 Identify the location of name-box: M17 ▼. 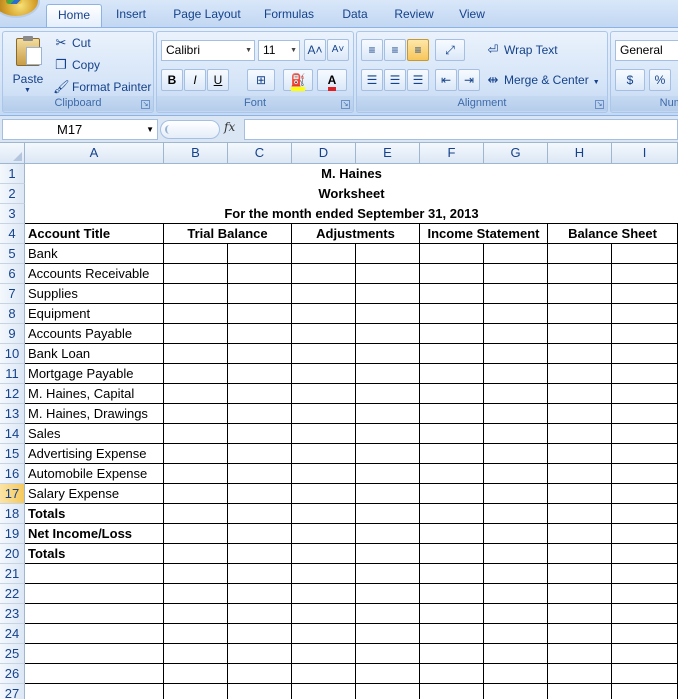
(80, 129).